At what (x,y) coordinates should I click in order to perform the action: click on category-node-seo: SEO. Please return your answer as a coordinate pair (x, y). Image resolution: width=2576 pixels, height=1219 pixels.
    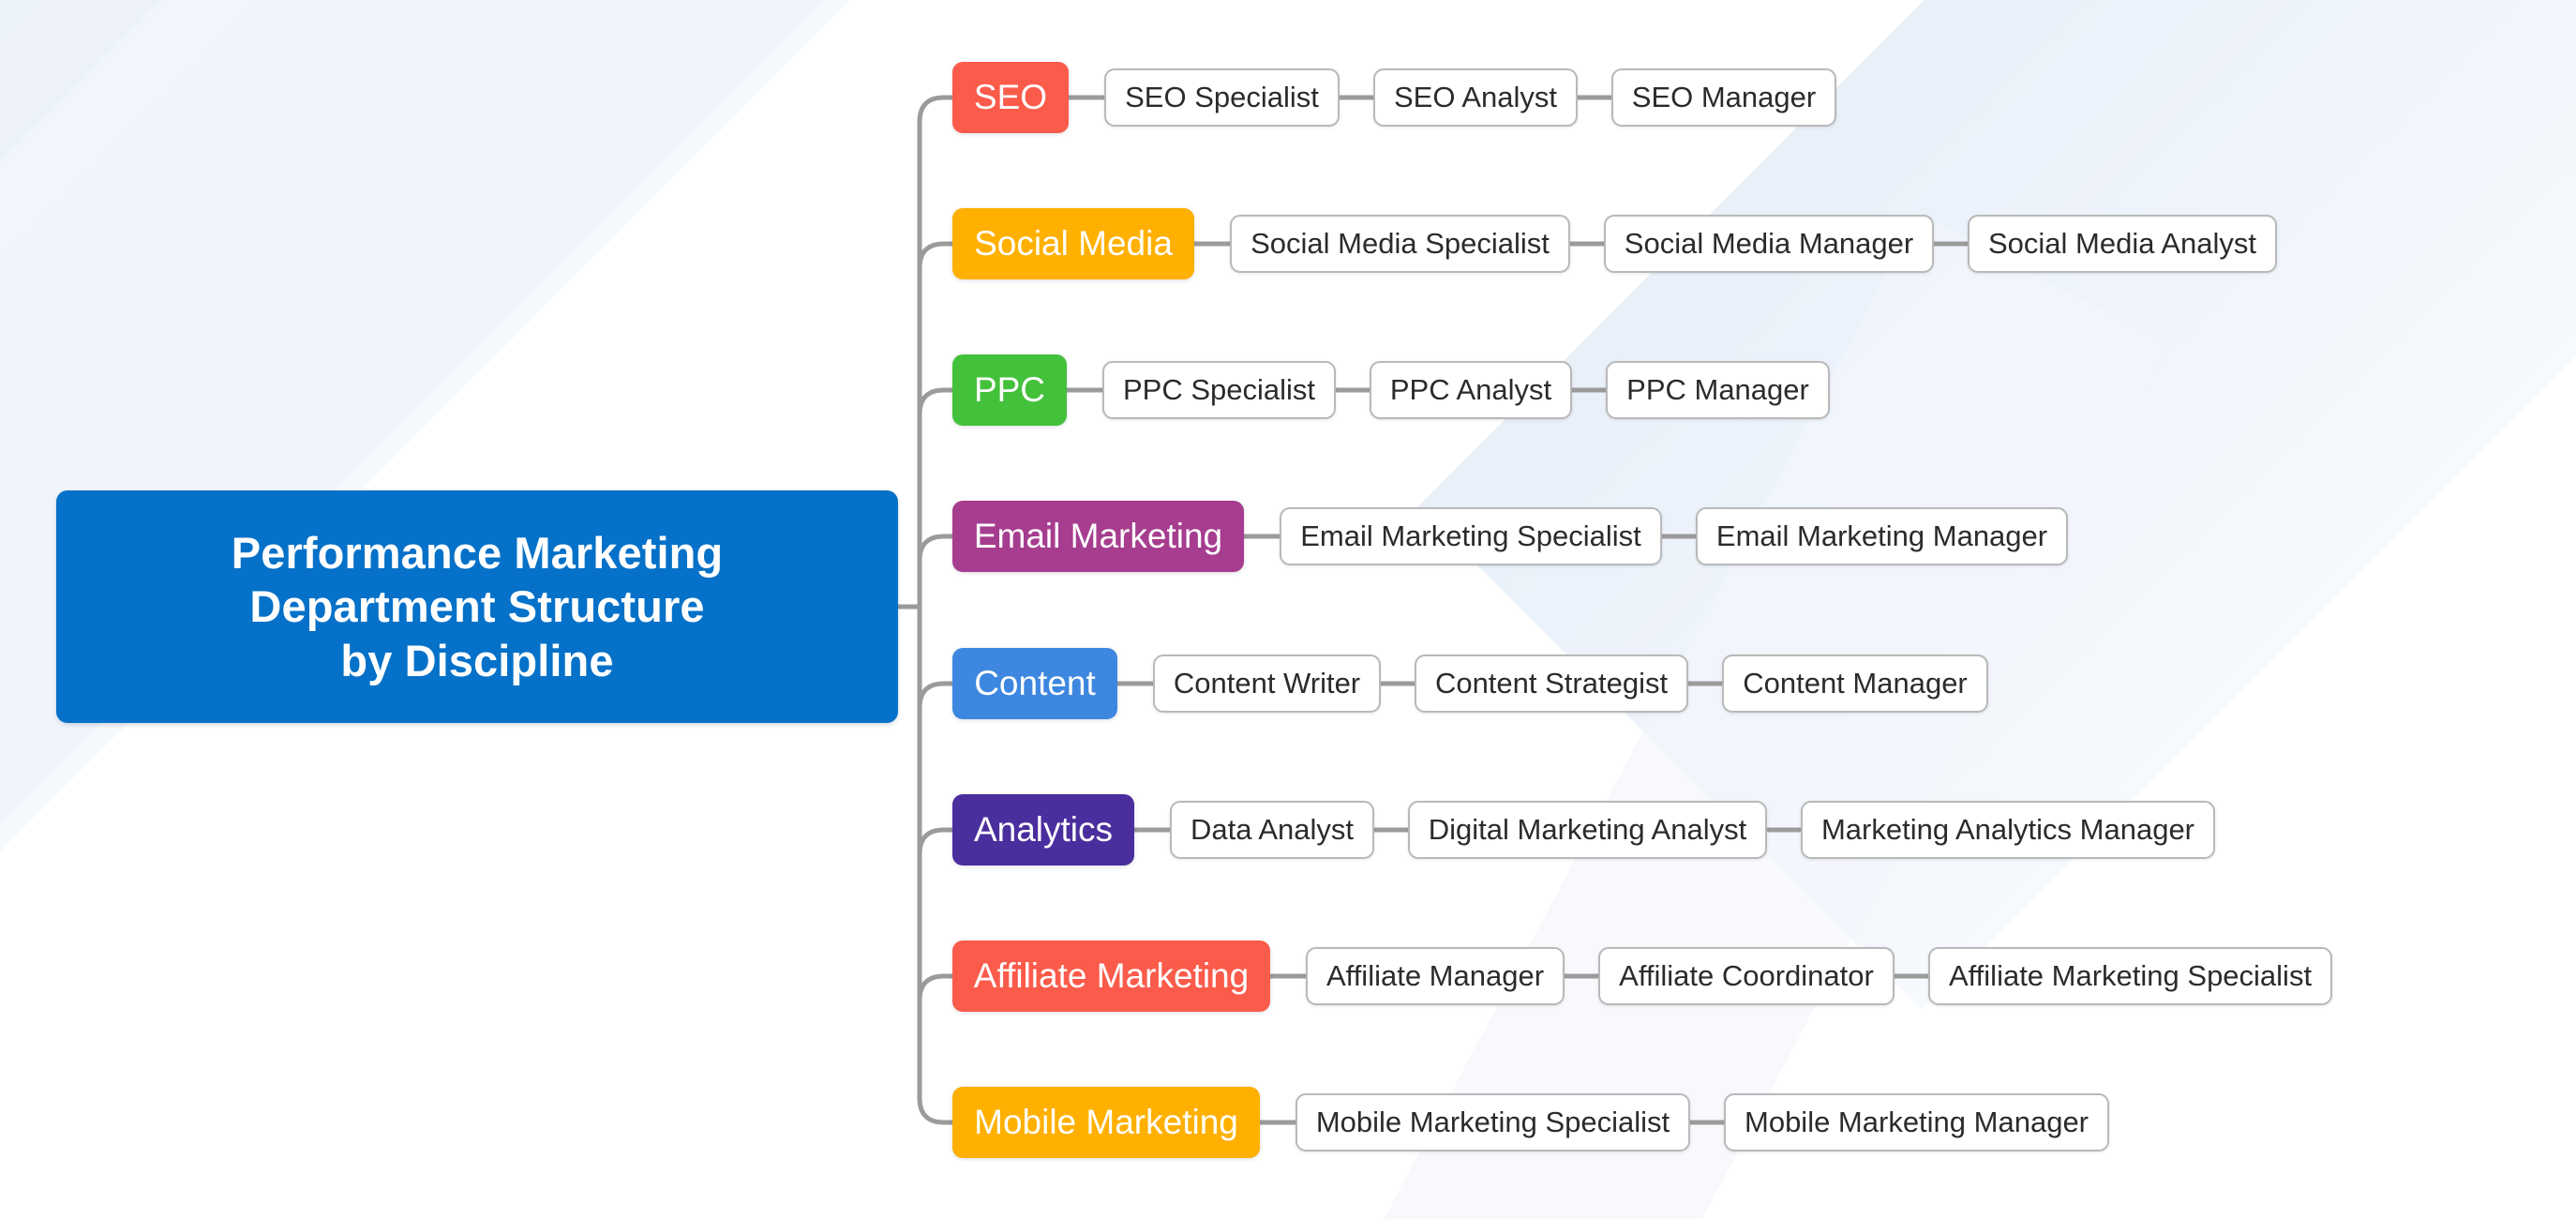
    Looking at the image, I should click on (1010, 98).